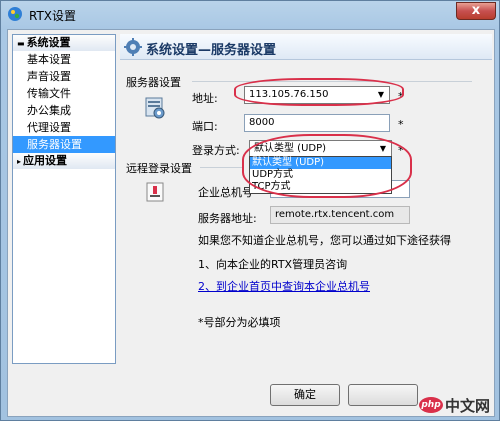 The width and height of the screenshot is (500, 421). I want to click on title-bar: RTX设置 x, so click(250, 14).